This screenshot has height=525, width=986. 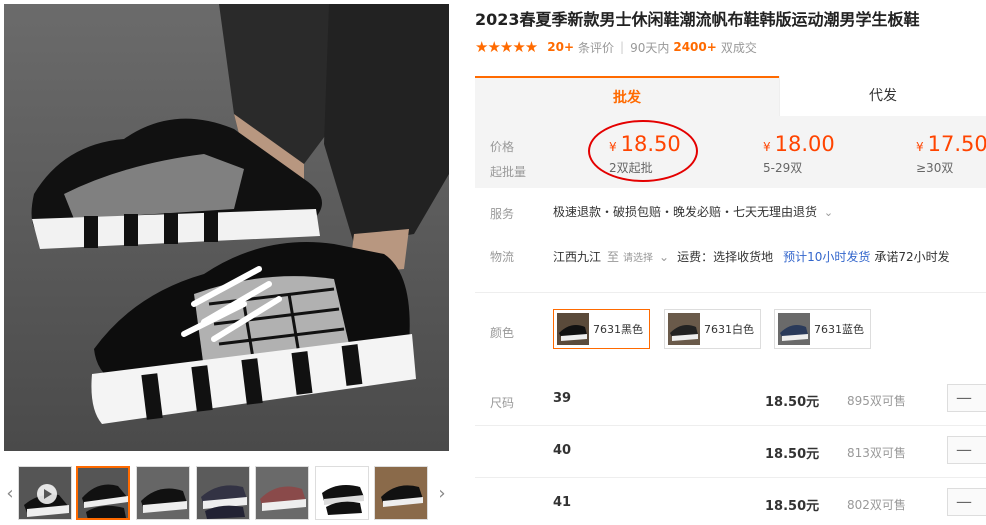 I want to click on star-rating-icon: ★★★★★, so click(x=506, y=47).